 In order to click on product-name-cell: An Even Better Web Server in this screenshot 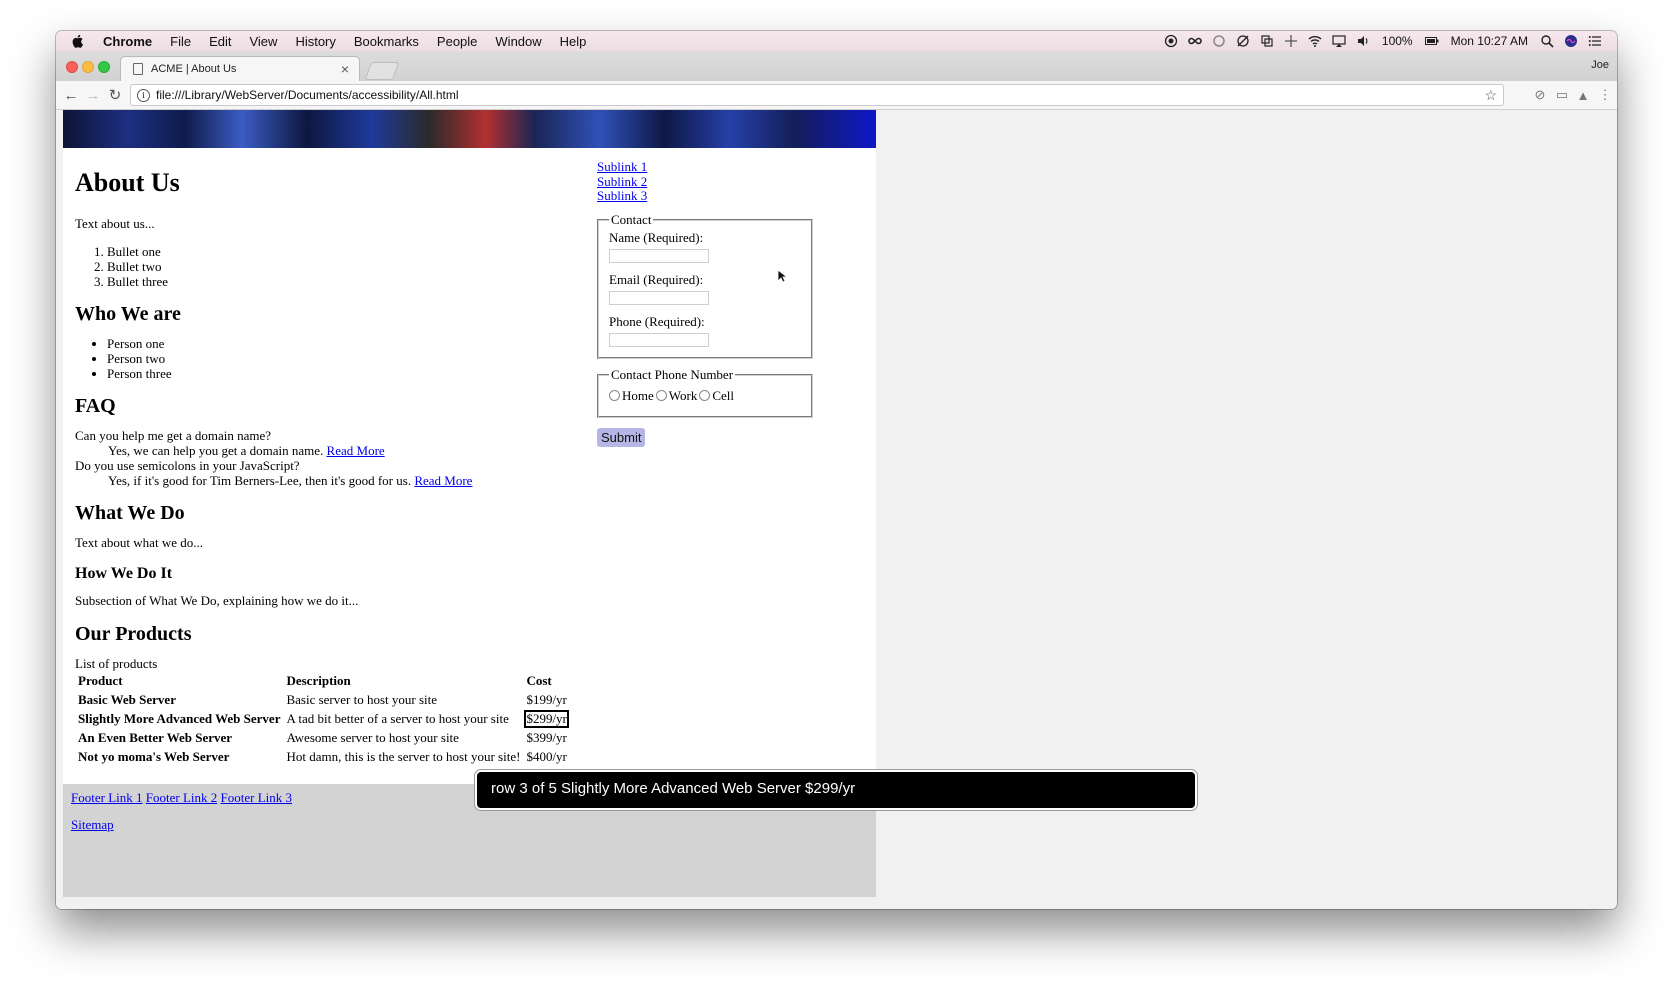, I will do `click(155, 737)`.